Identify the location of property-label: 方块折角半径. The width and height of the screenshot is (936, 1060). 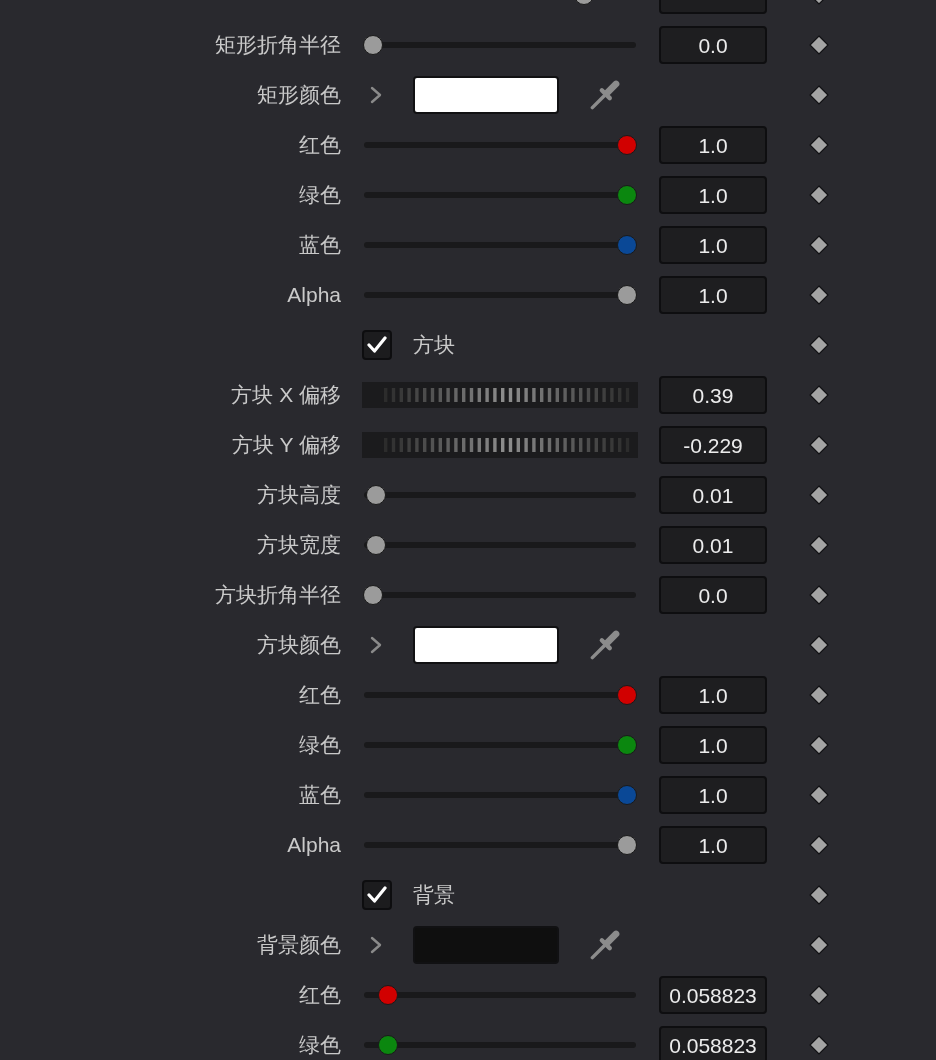
(278, 595).